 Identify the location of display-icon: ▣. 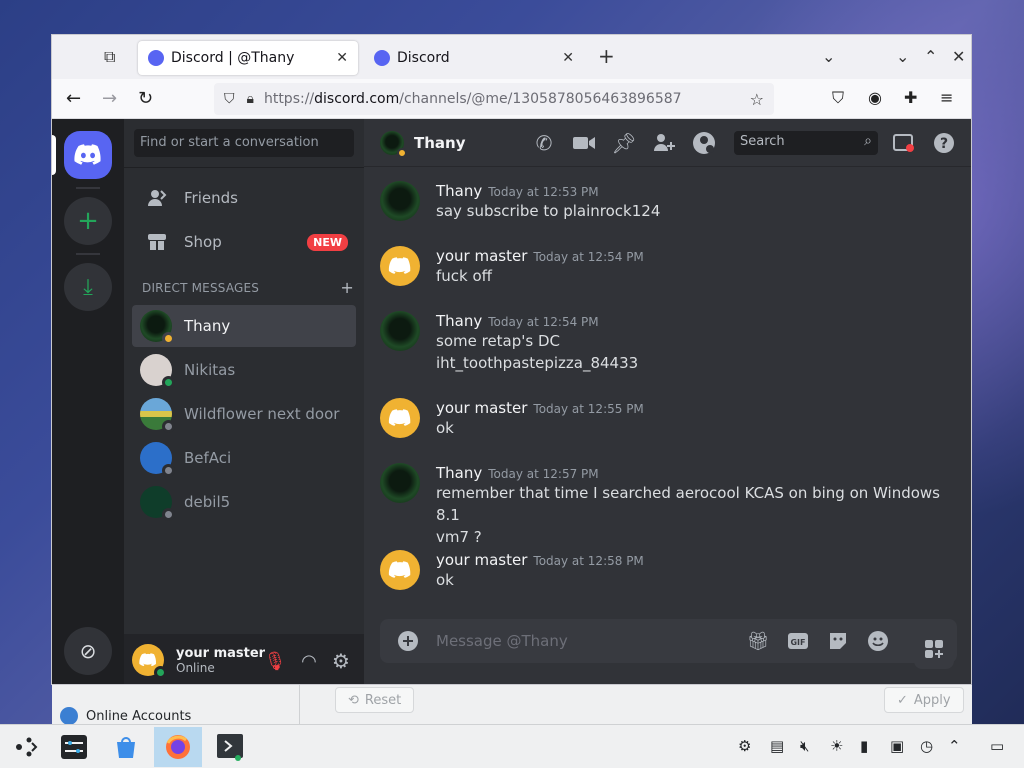
(897, 746).